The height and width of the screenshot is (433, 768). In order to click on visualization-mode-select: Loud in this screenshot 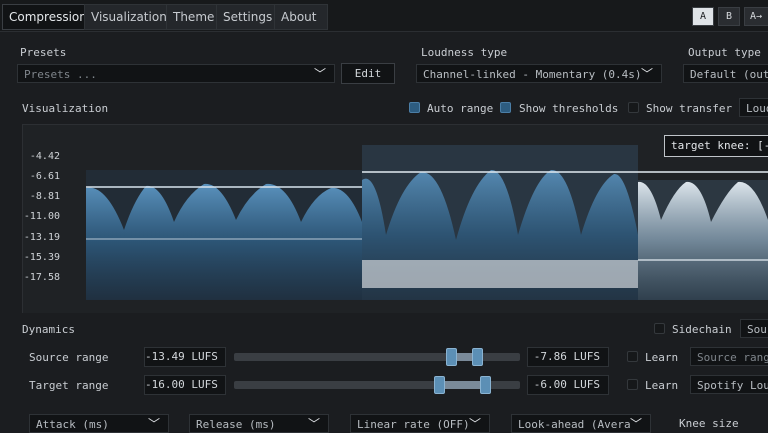, I will do `click(753, 107)`.